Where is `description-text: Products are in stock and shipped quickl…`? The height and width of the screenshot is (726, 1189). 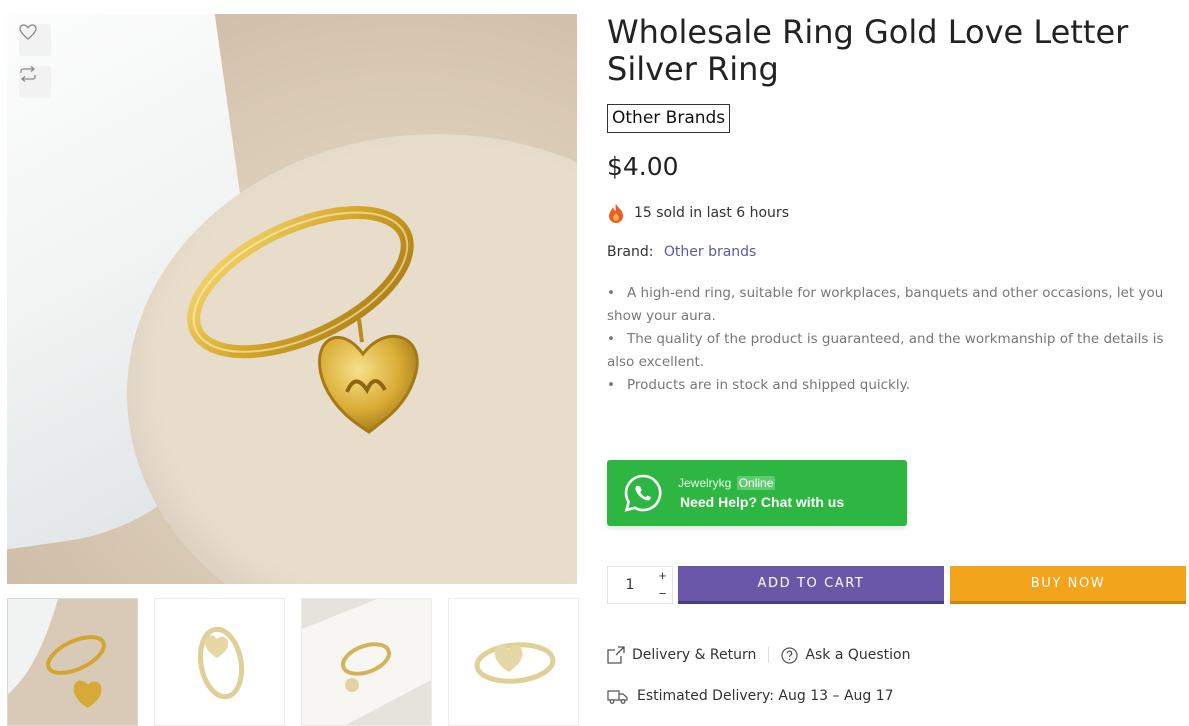 description-text: Products are in stock and shipped quickl… is located at coordinates (768, 385).